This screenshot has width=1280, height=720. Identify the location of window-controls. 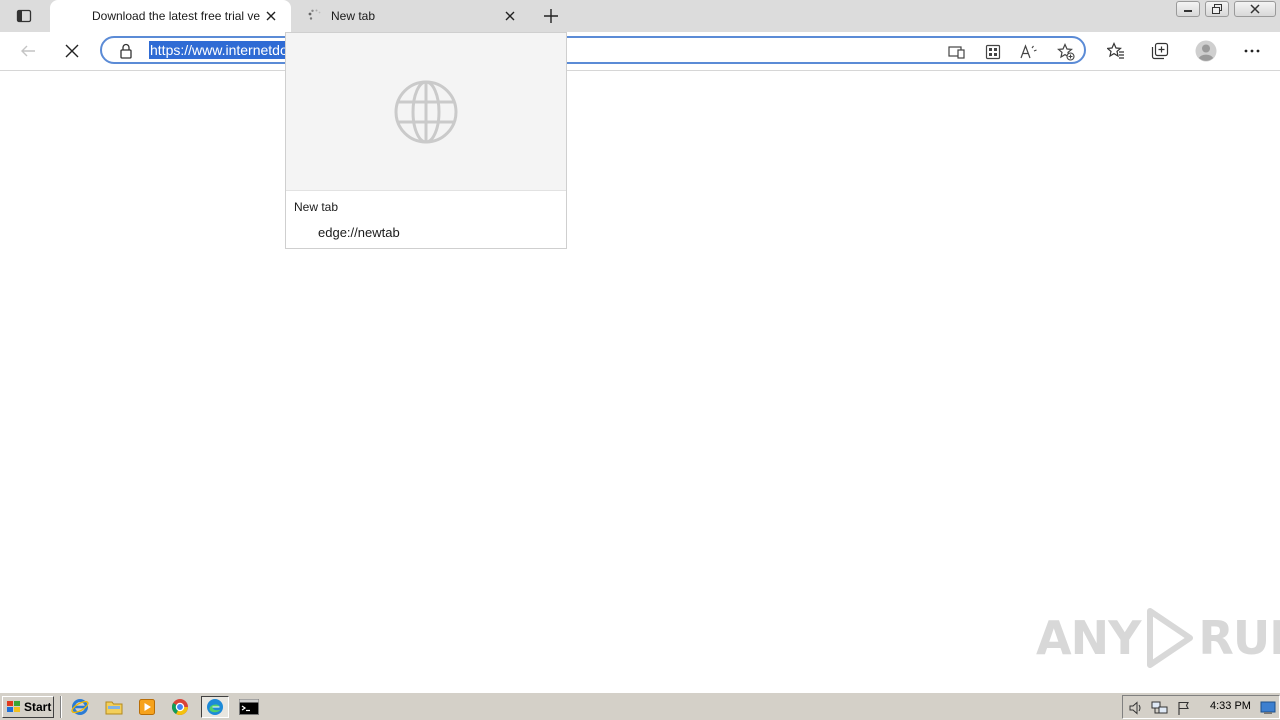
(1228, 9).